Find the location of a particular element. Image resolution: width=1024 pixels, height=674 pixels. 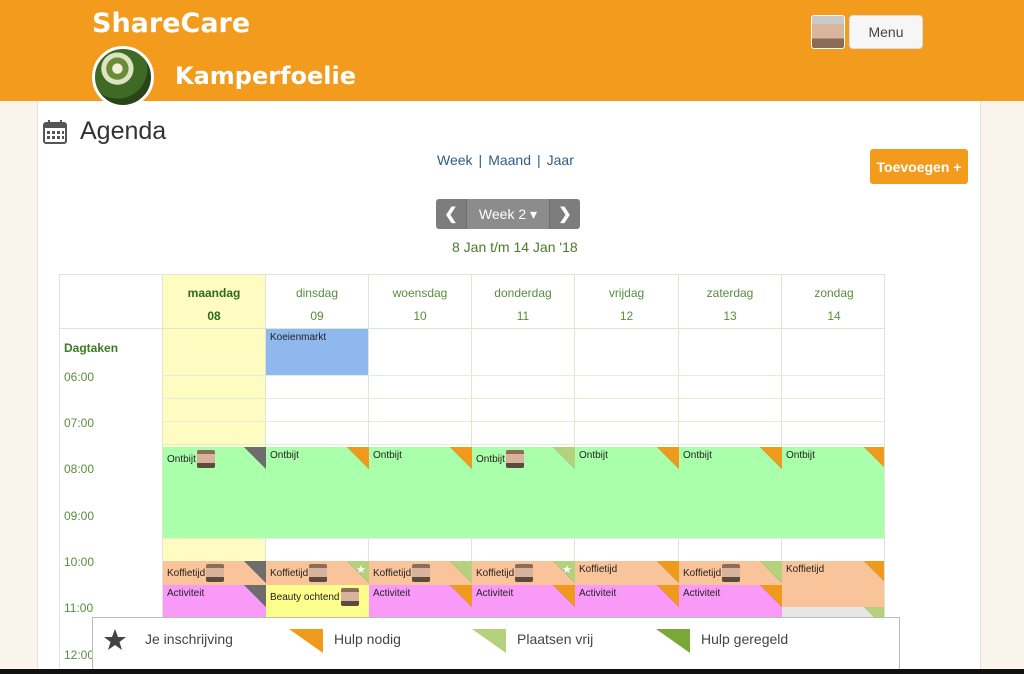

day-header-friday: vrijdag 12 is located at coordinates (627, 302).